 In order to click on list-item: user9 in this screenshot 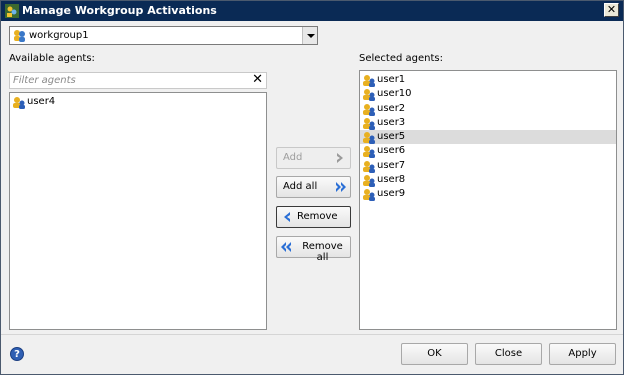, I will do `click(488, 194)`.